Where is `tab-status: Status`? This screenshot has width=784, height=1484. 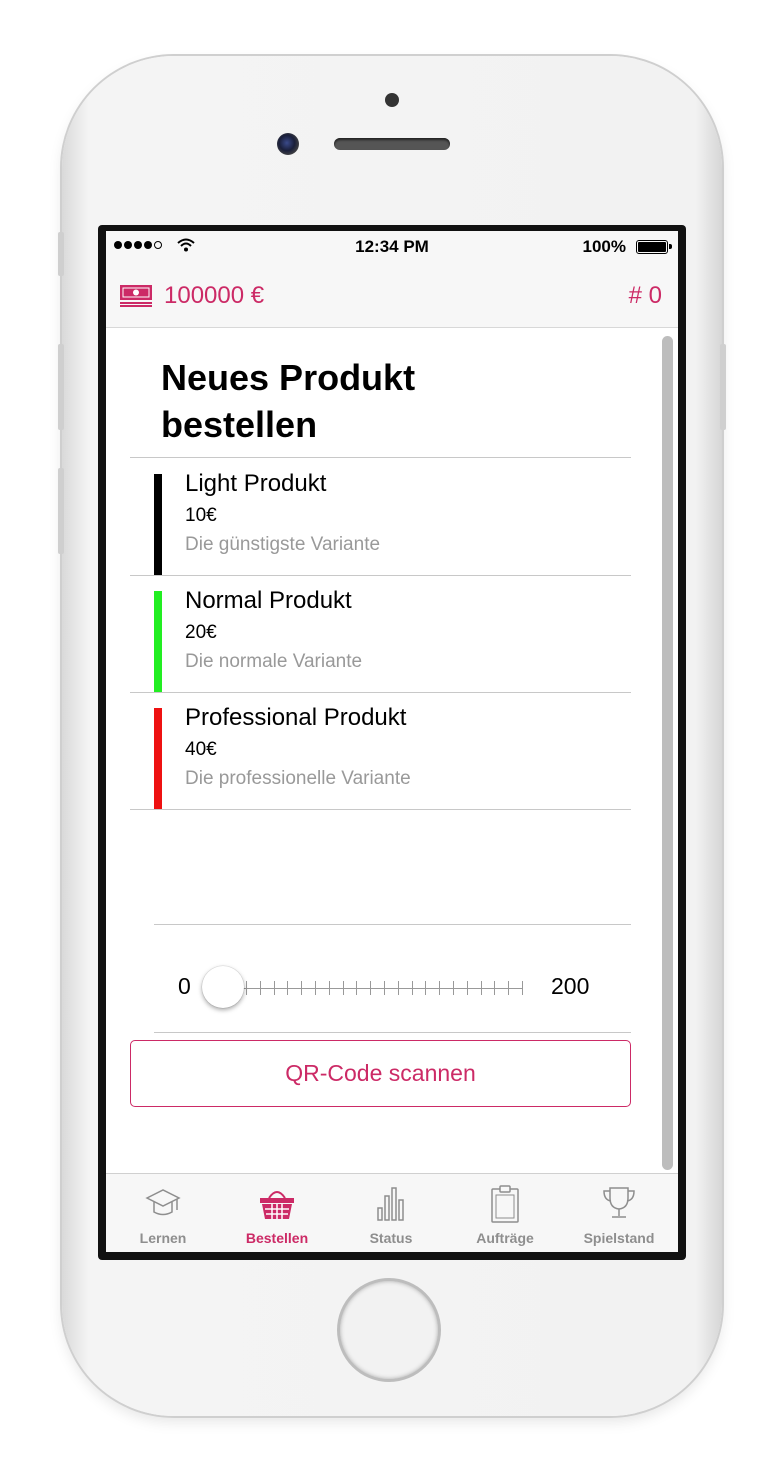
tab-status: Status is located at coordinates (391, 1213).